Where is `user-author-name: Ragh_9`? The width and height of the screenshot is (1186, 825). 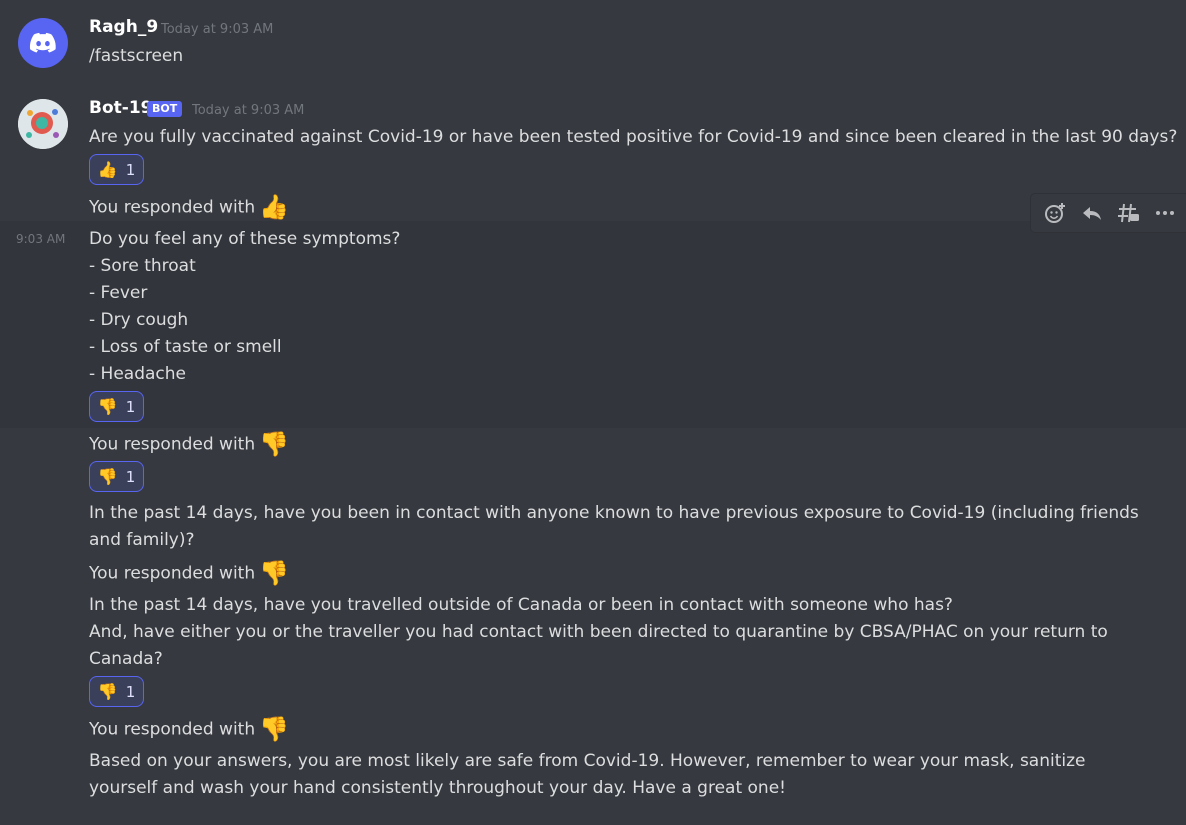 user-author-name: Ragh_9 is located at coordinates (123, 27).